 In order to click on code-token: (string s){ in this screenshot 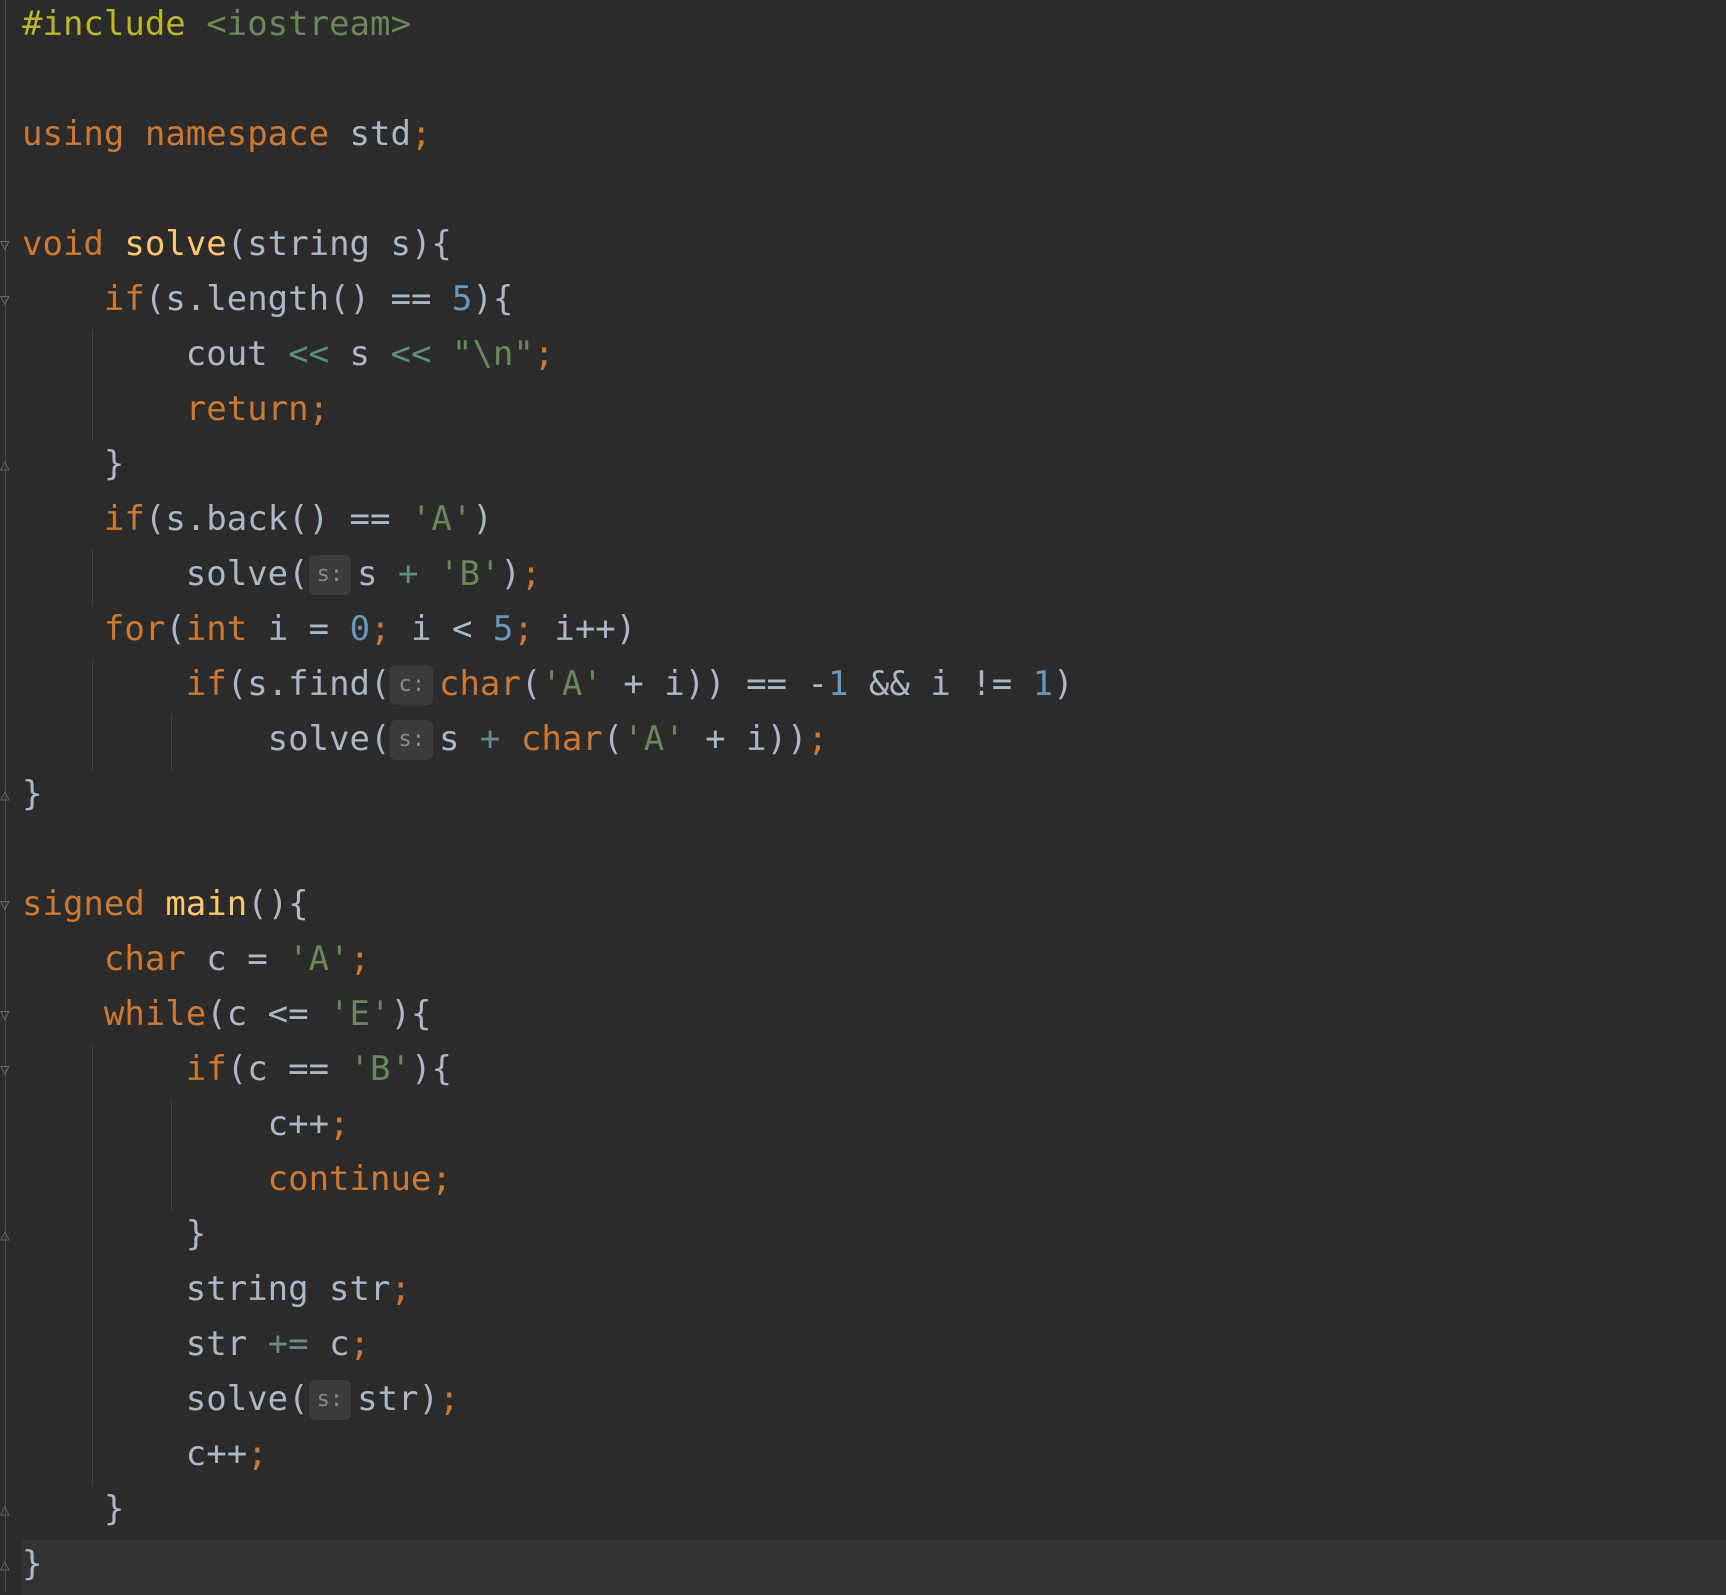, I will do `click(339, 244)`.